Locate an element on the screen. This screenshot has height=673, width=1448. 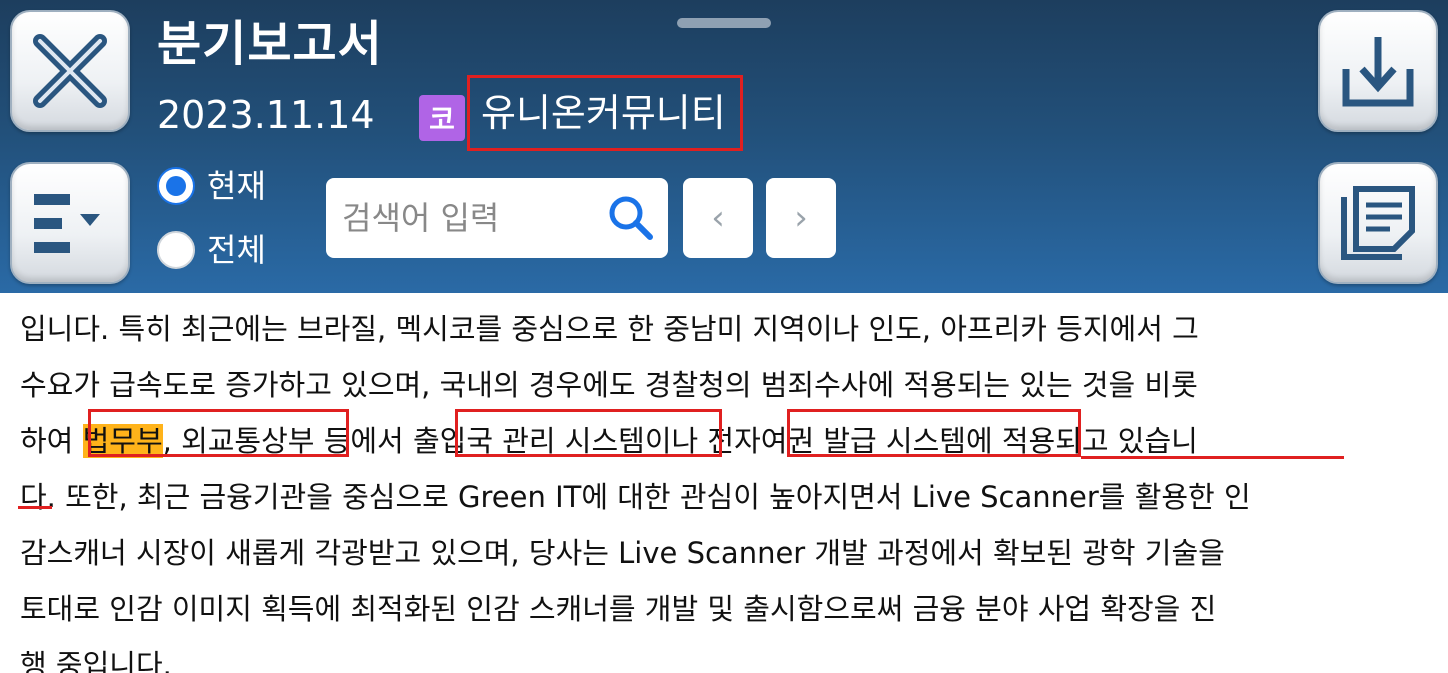
drag-handle is located at coordinates (724, 23).